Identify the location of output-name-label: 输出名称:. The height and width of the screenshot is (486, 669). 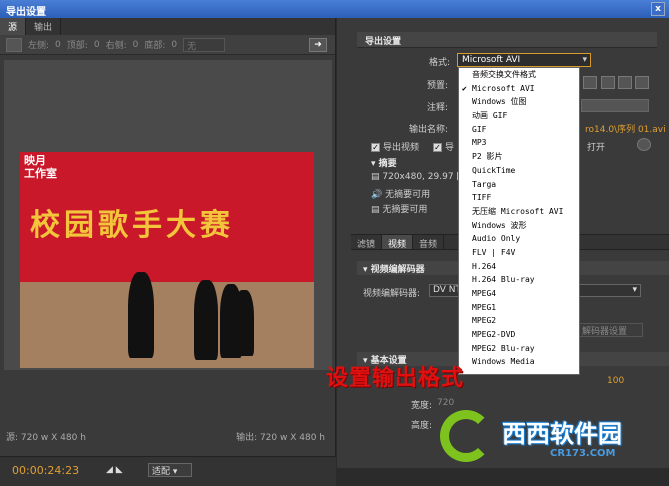
(429, 130).